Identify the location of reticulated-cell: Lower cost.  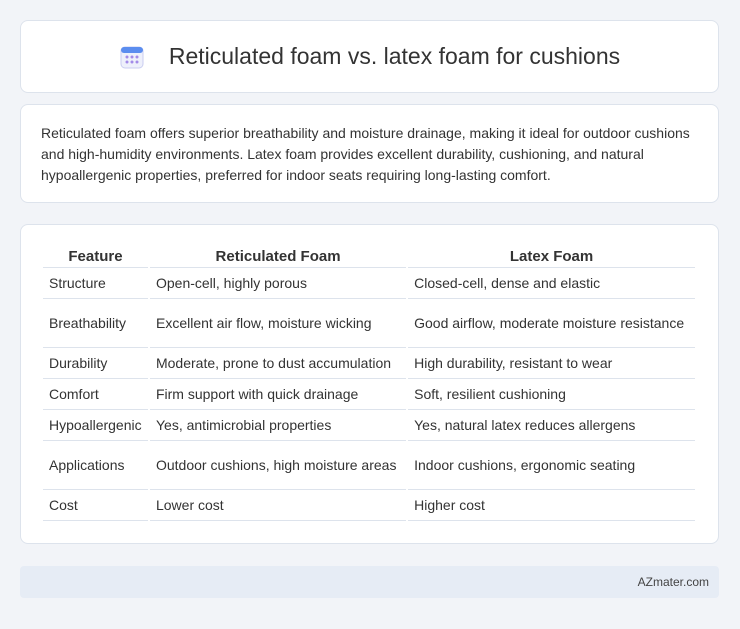
(278, 505).